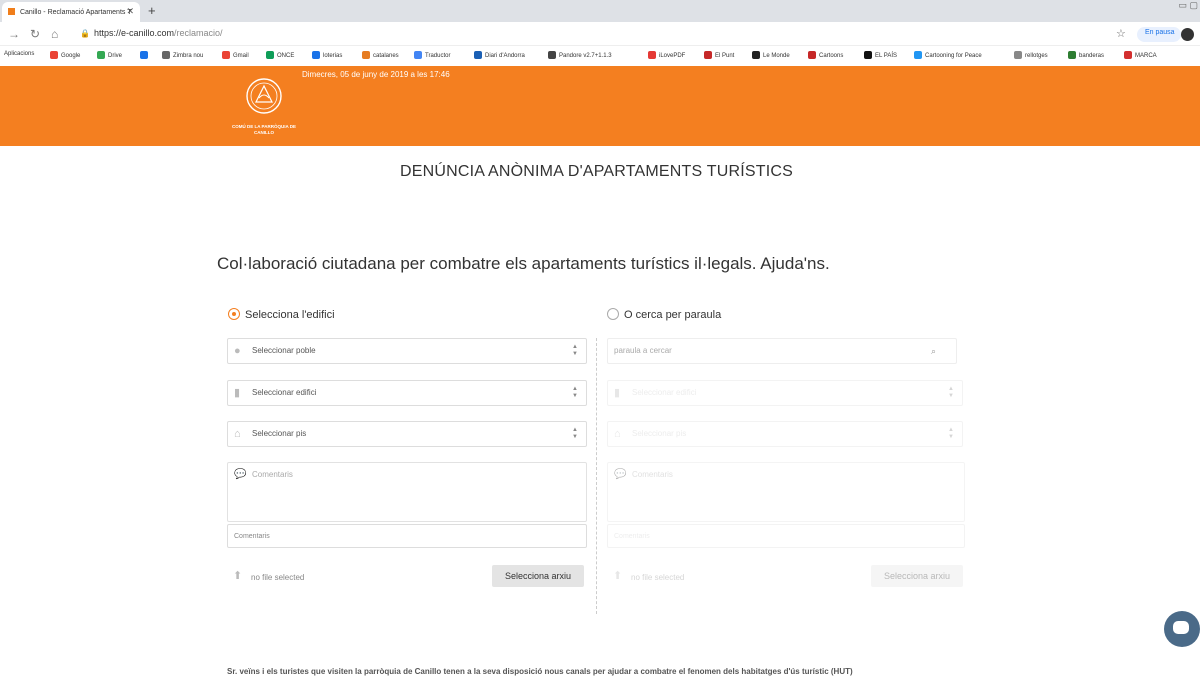 The height and width of the screenshot is (676, 1200). I want to click on url-path: /reclamacio/, so click(198, 33).